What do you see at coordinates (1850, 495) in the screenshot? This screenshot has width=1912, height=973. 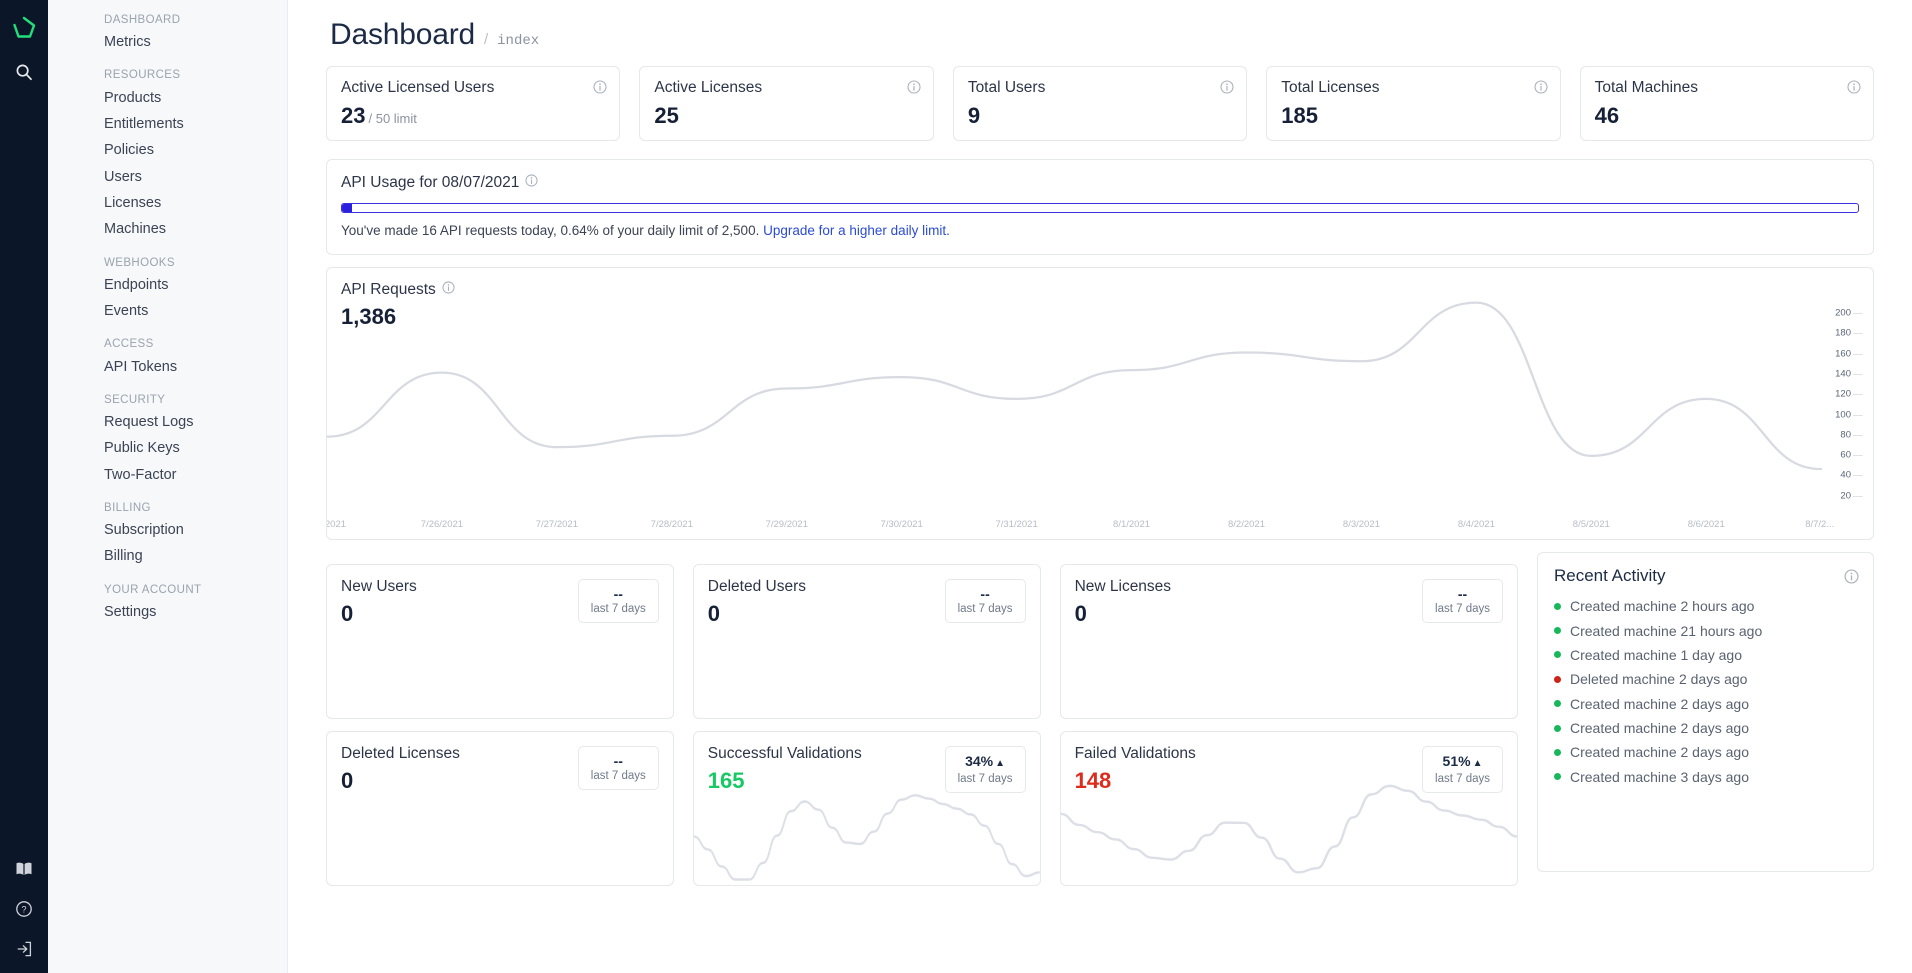 I see `y-axis-tick: 20` at bounding box center [1850, 495].